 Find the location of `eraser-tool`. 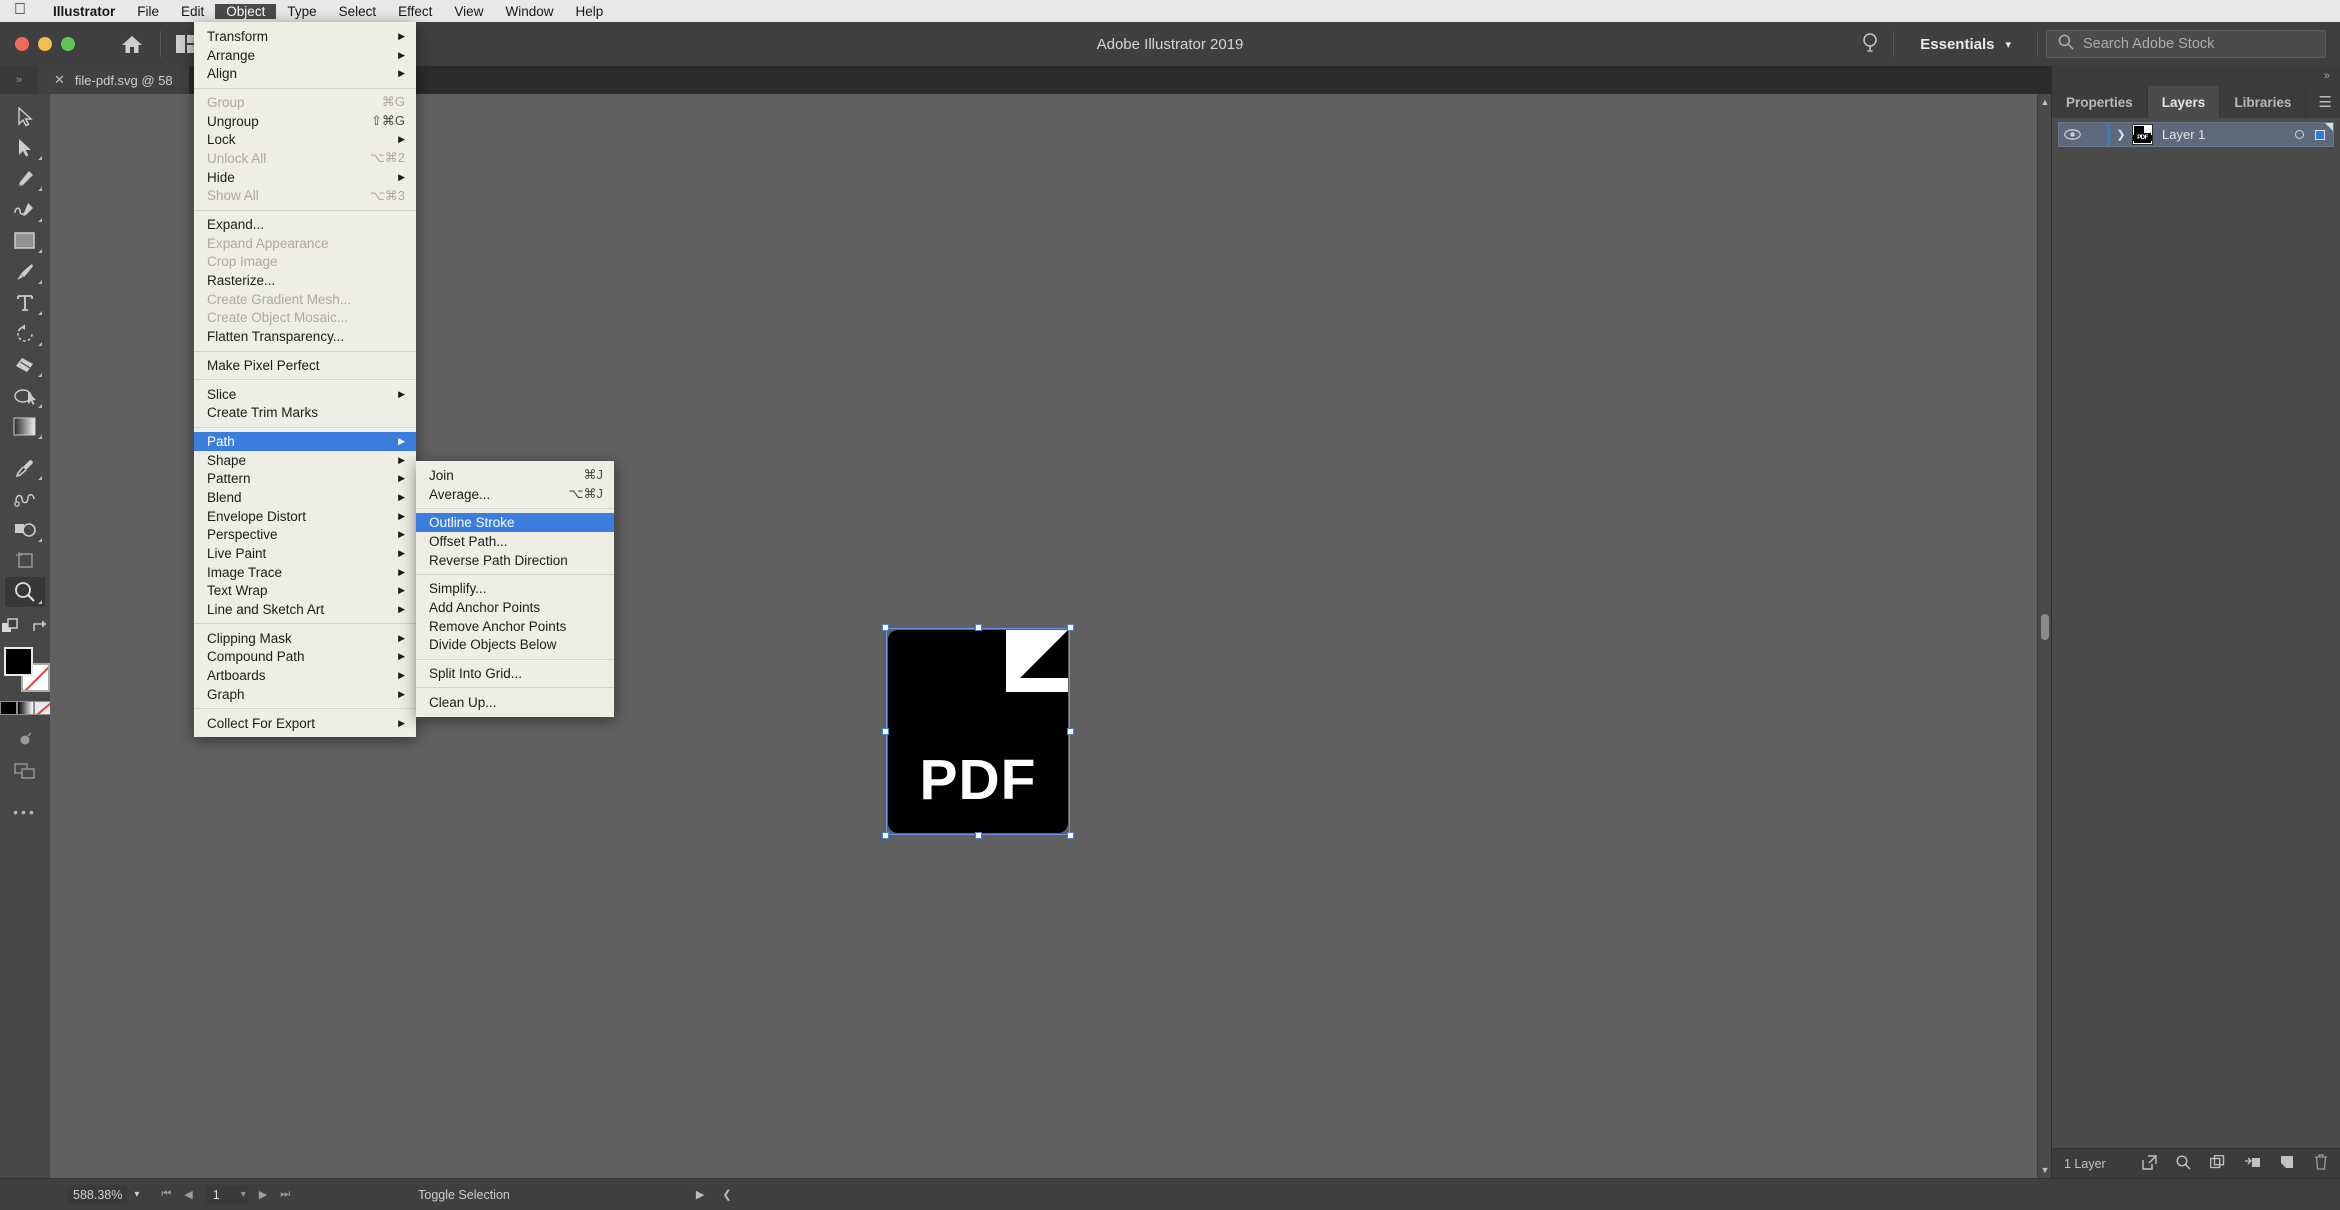

eraser-tool is located at coordinates (25, 365).